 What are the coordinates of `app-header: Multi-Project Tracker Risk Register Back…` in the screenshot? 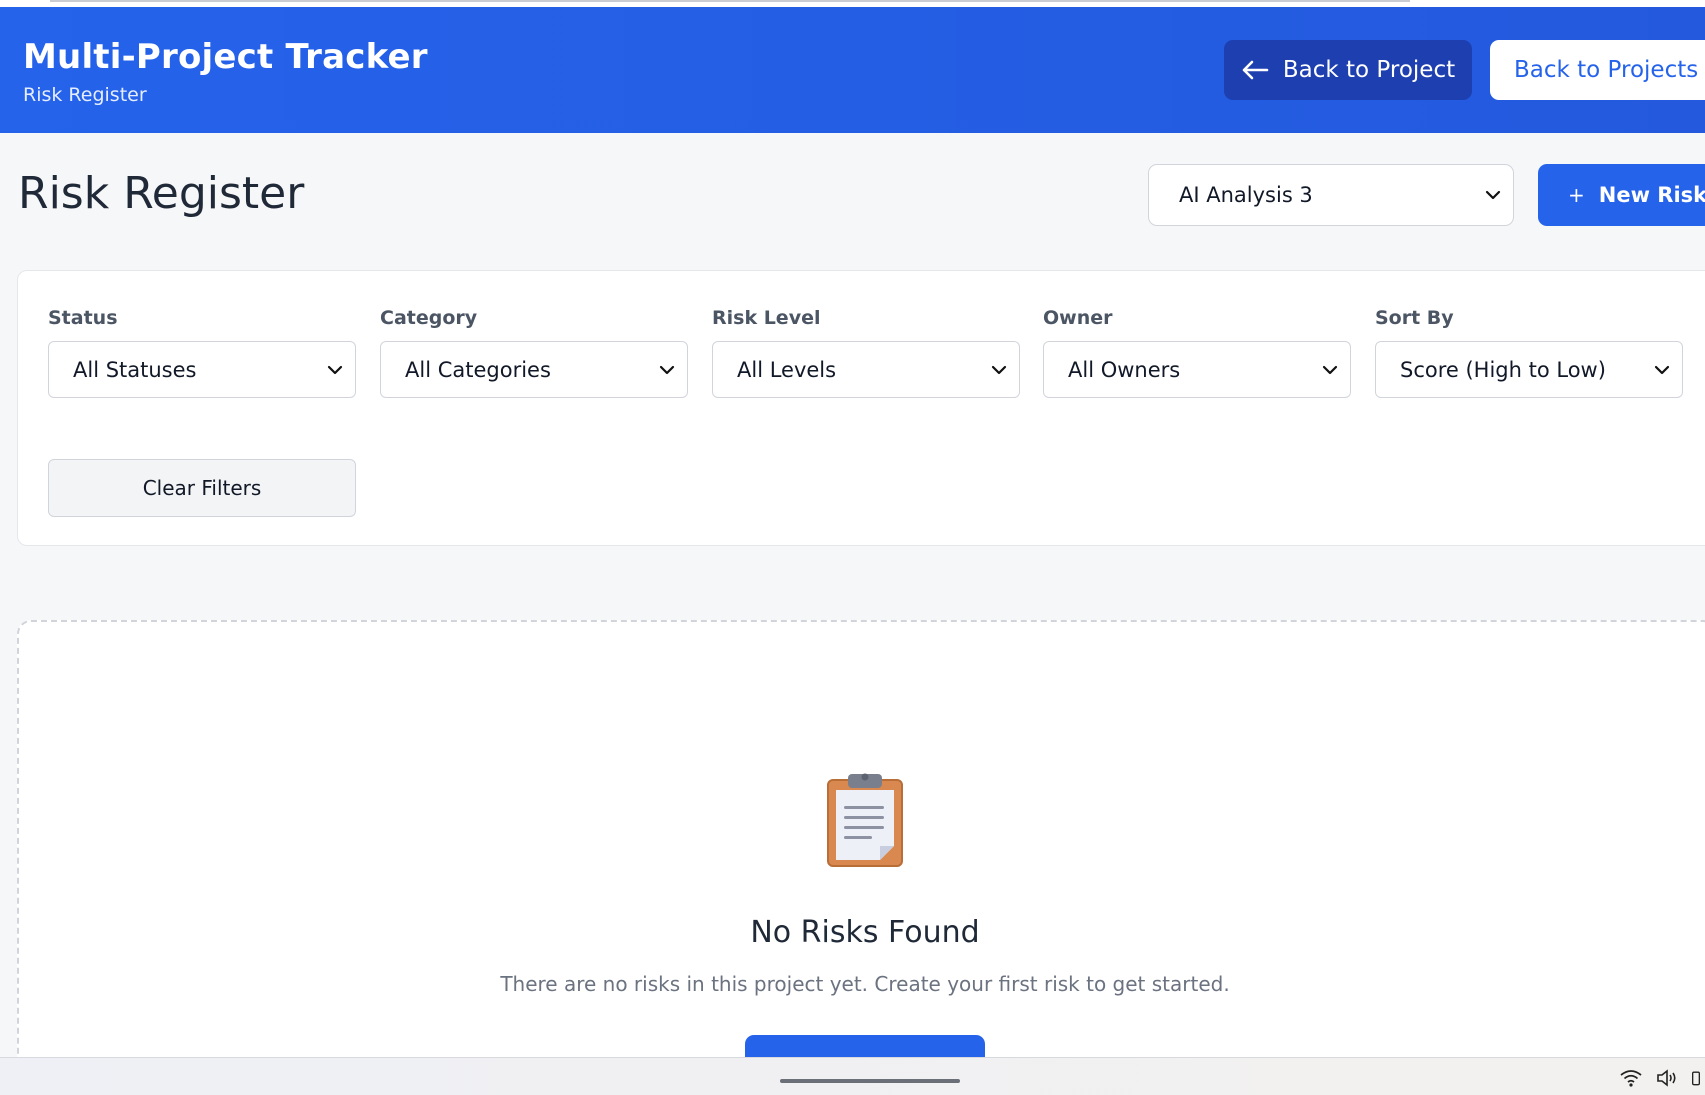 It's located at (852, 70).